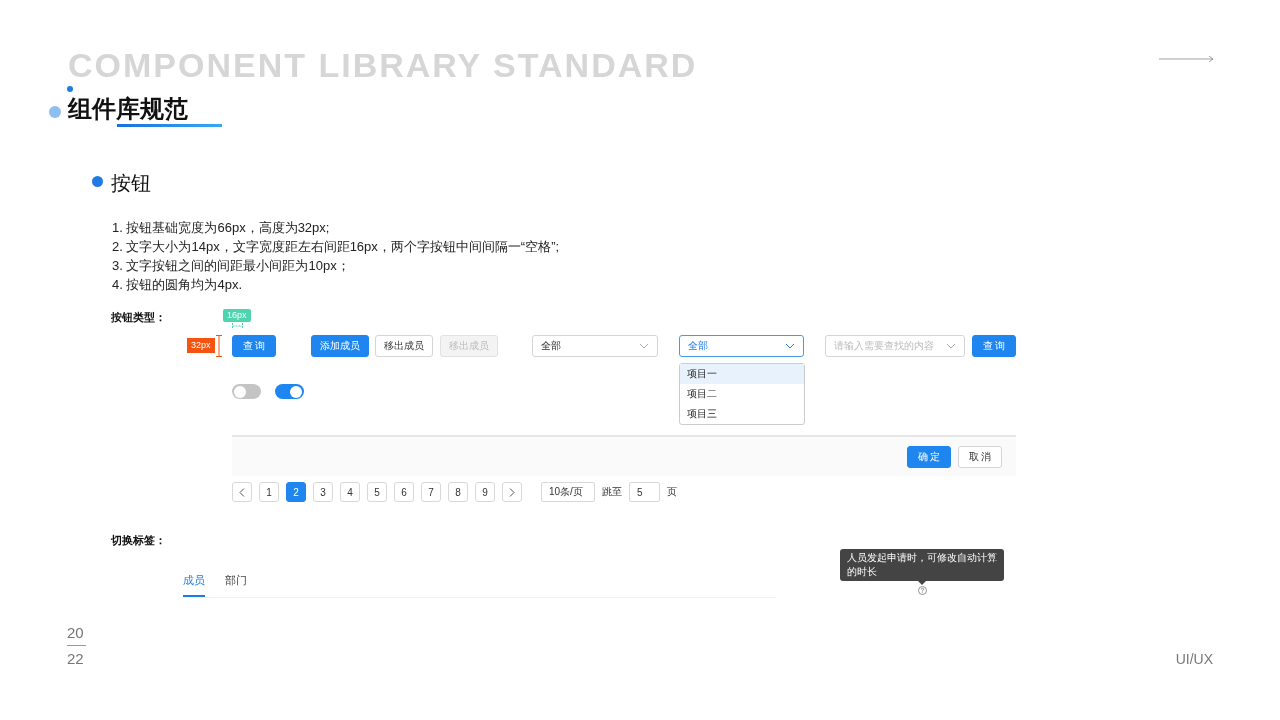 This screenshot has width=1280, height=720. Describe the element at coordinates (404, 492) in the screenshot. I see `page-button: 6` at that location.